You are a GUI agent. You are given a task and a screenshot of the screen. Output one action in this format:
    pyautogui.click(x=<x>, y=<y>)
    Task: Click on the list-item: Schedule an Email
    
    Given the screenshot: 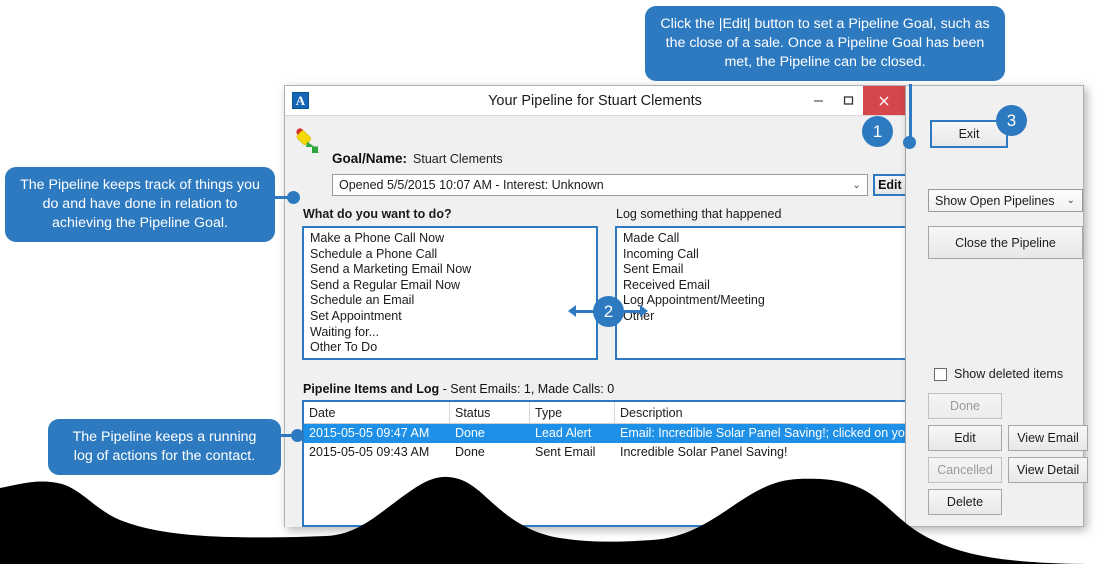 What is the action you would take?
    pyautogui.click(x=451, y=301)
    